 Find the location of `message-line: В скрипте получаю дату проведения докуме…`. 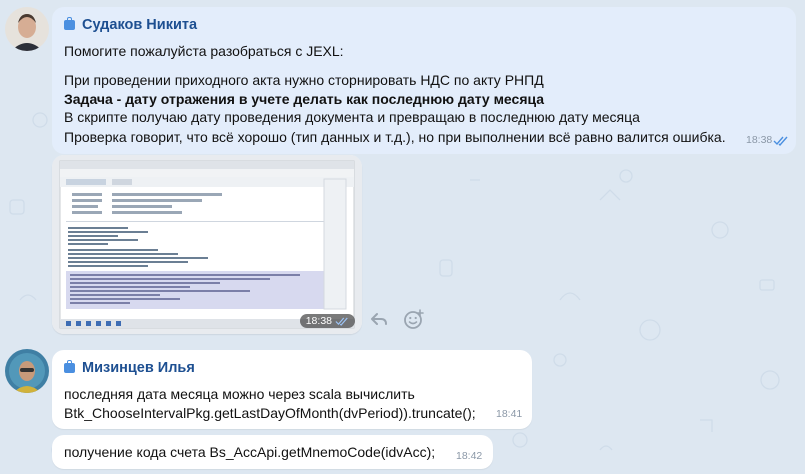

message-line: В скрипте получаю дату проведения докуме… is located at coordinates (352, 117).